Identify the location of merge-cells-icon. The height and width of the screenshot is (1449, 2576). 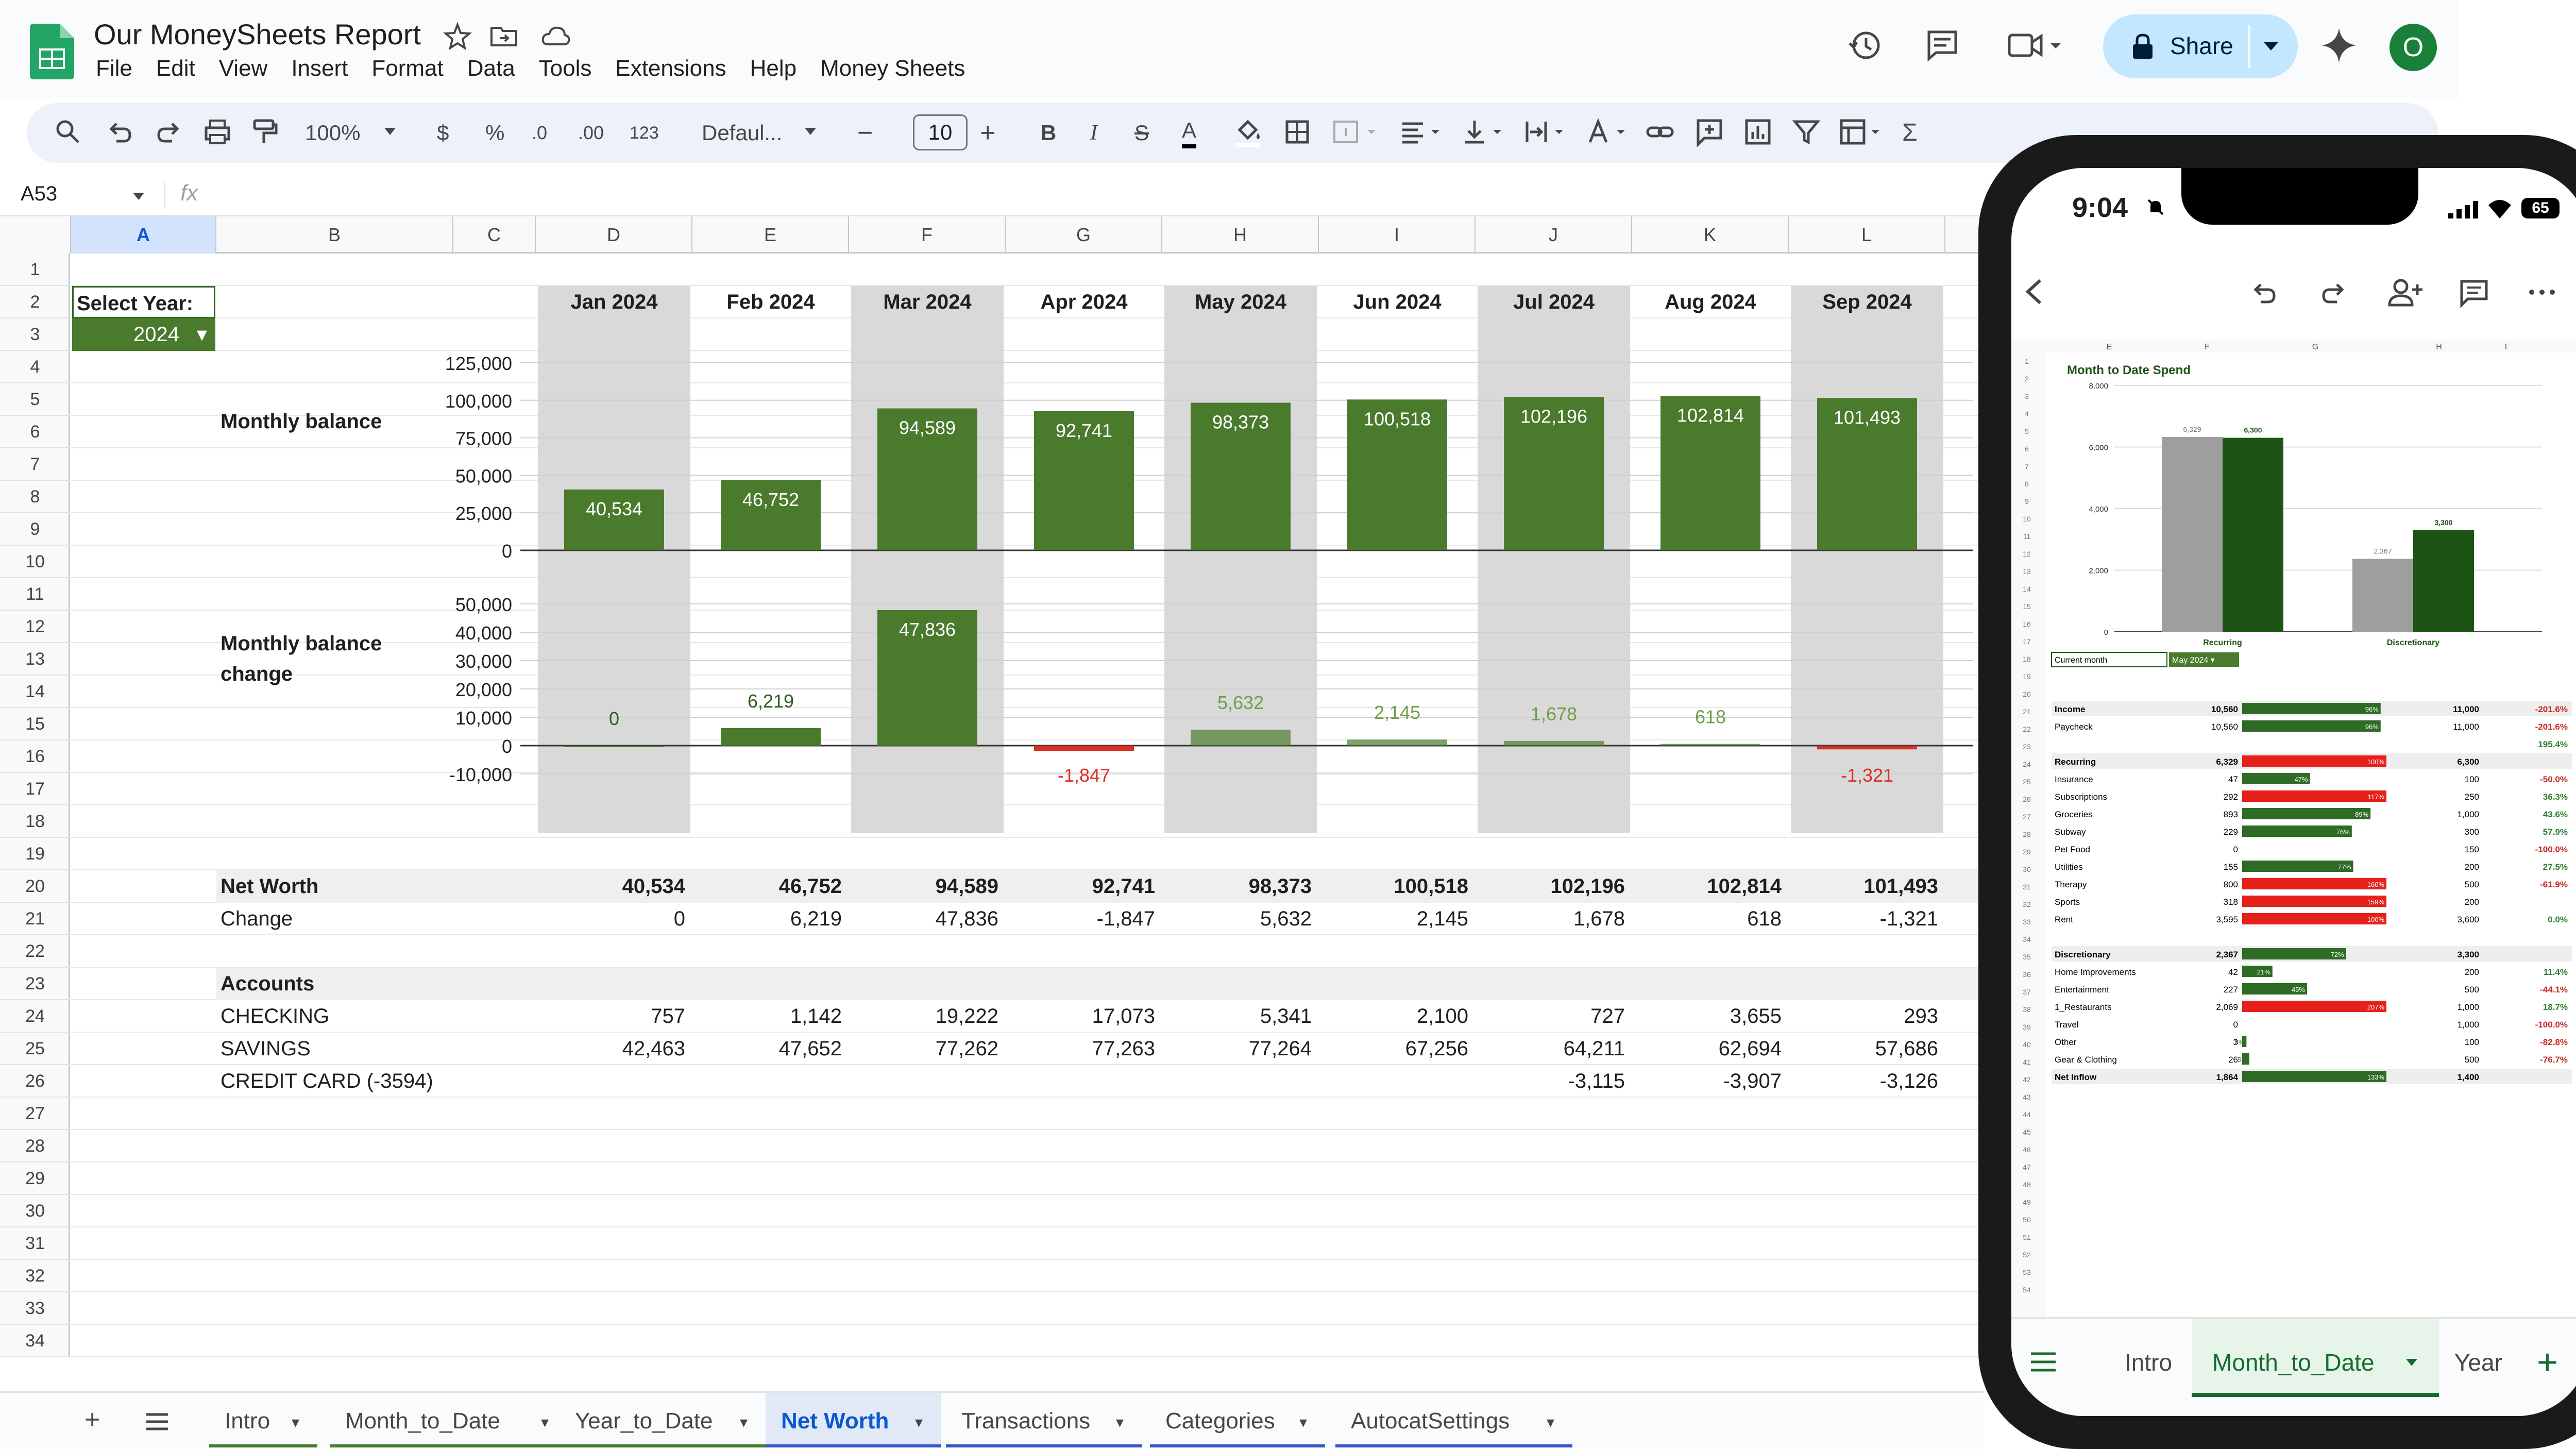
(1356, 131).